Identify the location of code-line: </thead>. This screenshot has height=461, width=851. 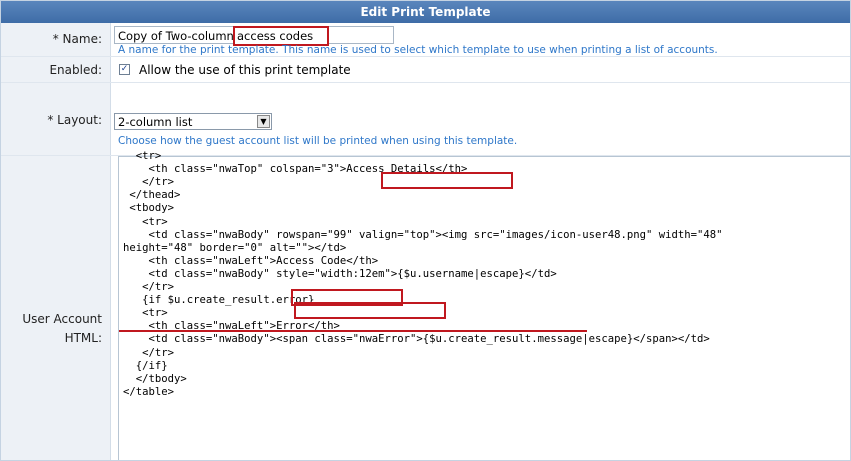
(152, 195).